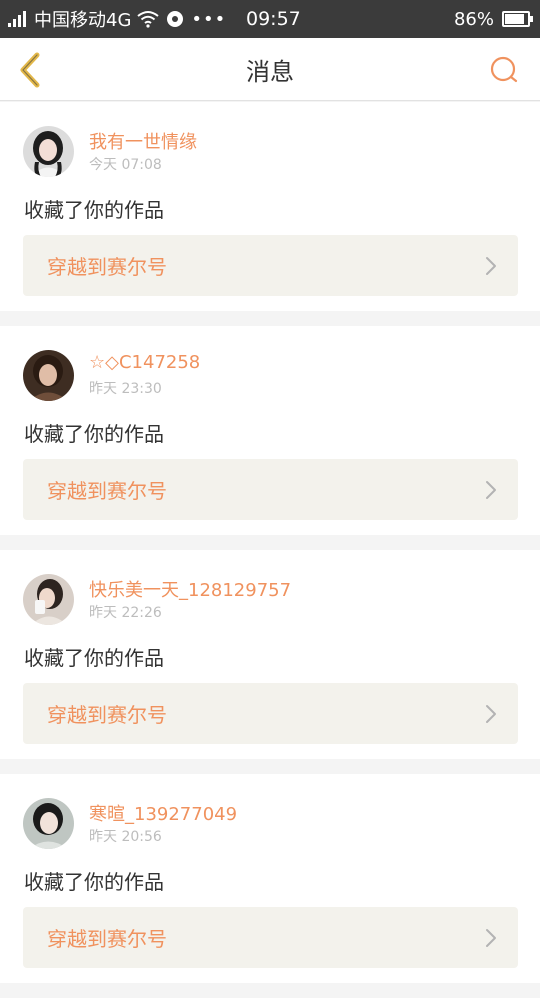 Image resolution: width=540 pixels, height=998 pixels. What do you see at coordinates (83, 20) in the screenshot?
I see `carrier-label: 中国移动4G` at bounding box center [83, 20].